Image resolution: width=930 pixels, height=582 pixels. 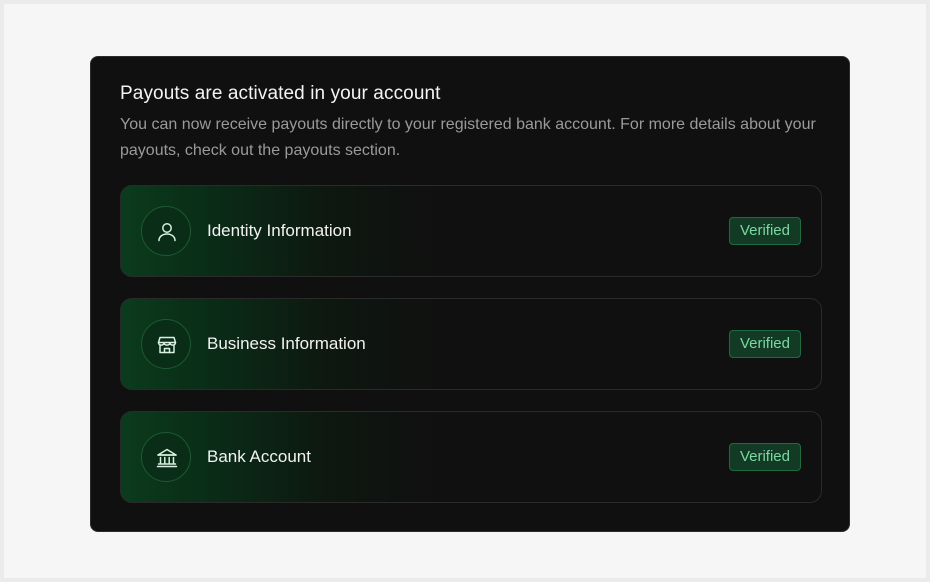 What do you see at coordinates (280, 93) in the screenshot?
I see `card-title: Payouts are activated in your account` at bounding box center [280, 93].